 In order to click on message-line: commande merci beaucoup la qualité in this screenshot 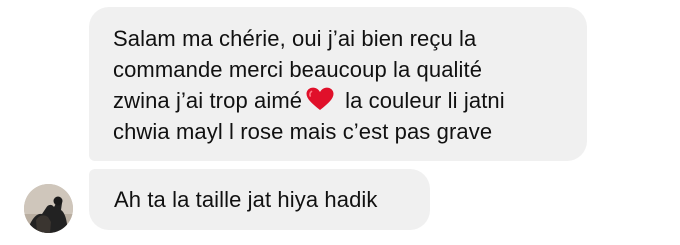, I will do `click(298, 69)`.